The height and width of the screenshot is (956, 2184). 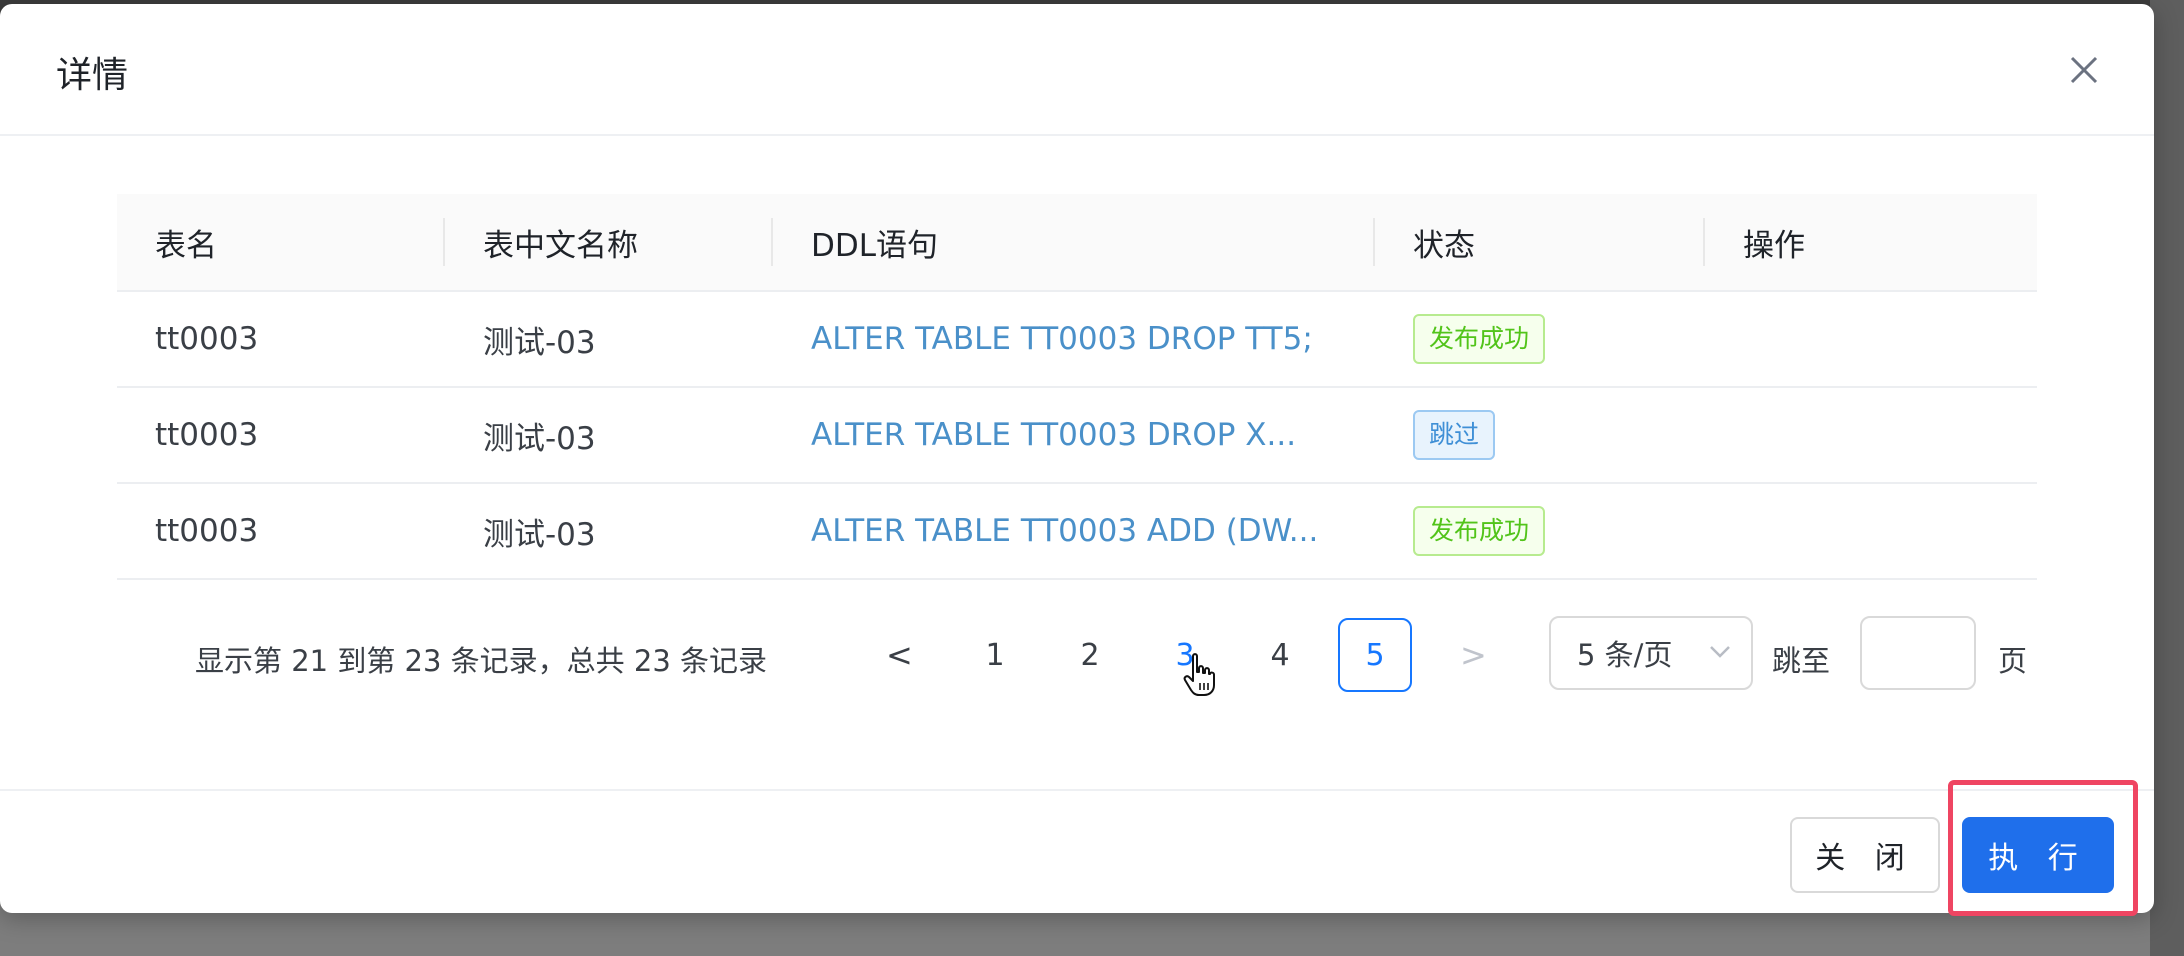 What do you see at coordinates (2013, 661) in the screenshot?
I see `jump-suffix-label: 页` at bounding box center [2013, 661].